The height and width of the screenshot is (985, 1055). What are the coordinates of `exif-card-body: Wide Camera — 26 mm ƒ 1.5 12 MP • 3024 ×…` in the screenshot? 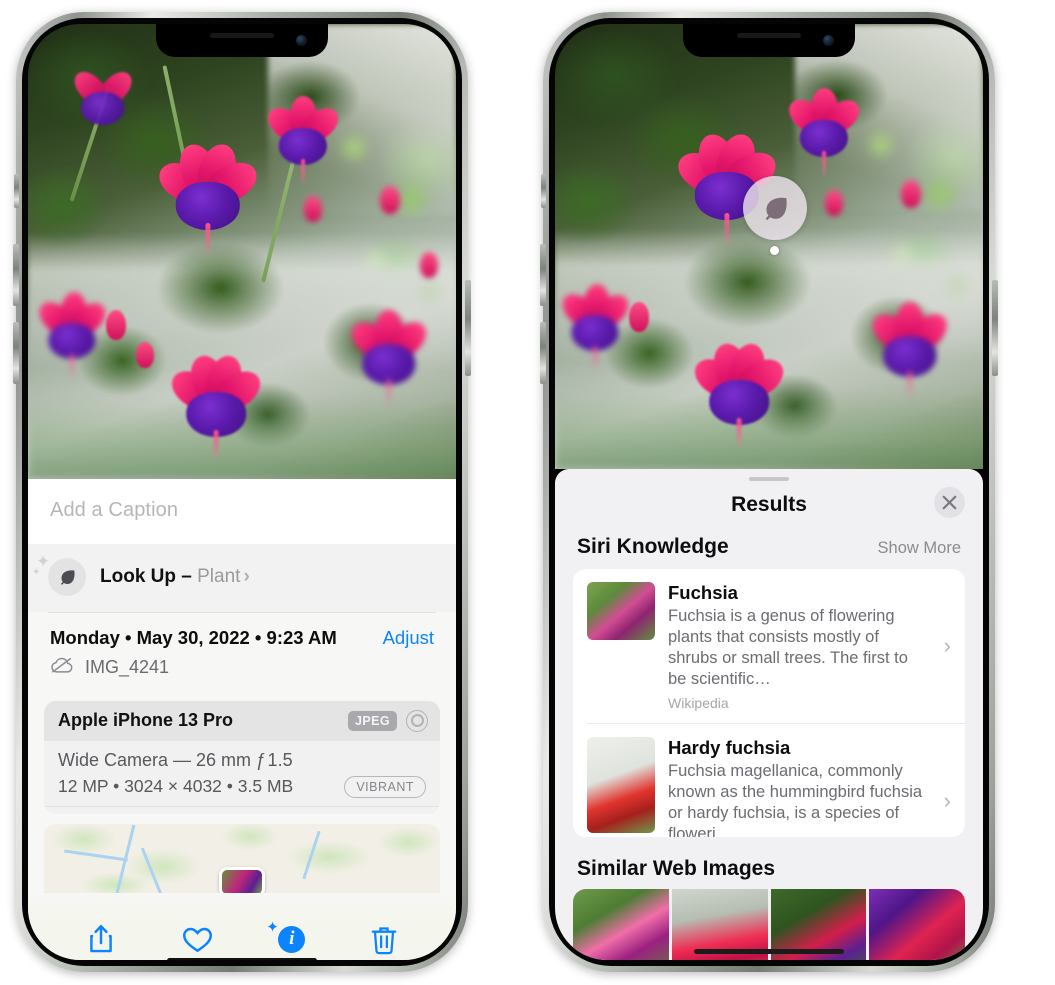 It's located at (242, 773).